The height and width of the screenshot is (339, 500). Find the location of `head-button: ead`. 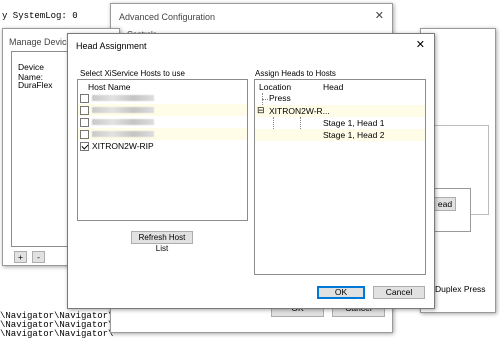

head-button: ead is located at coordinates (445, 204).